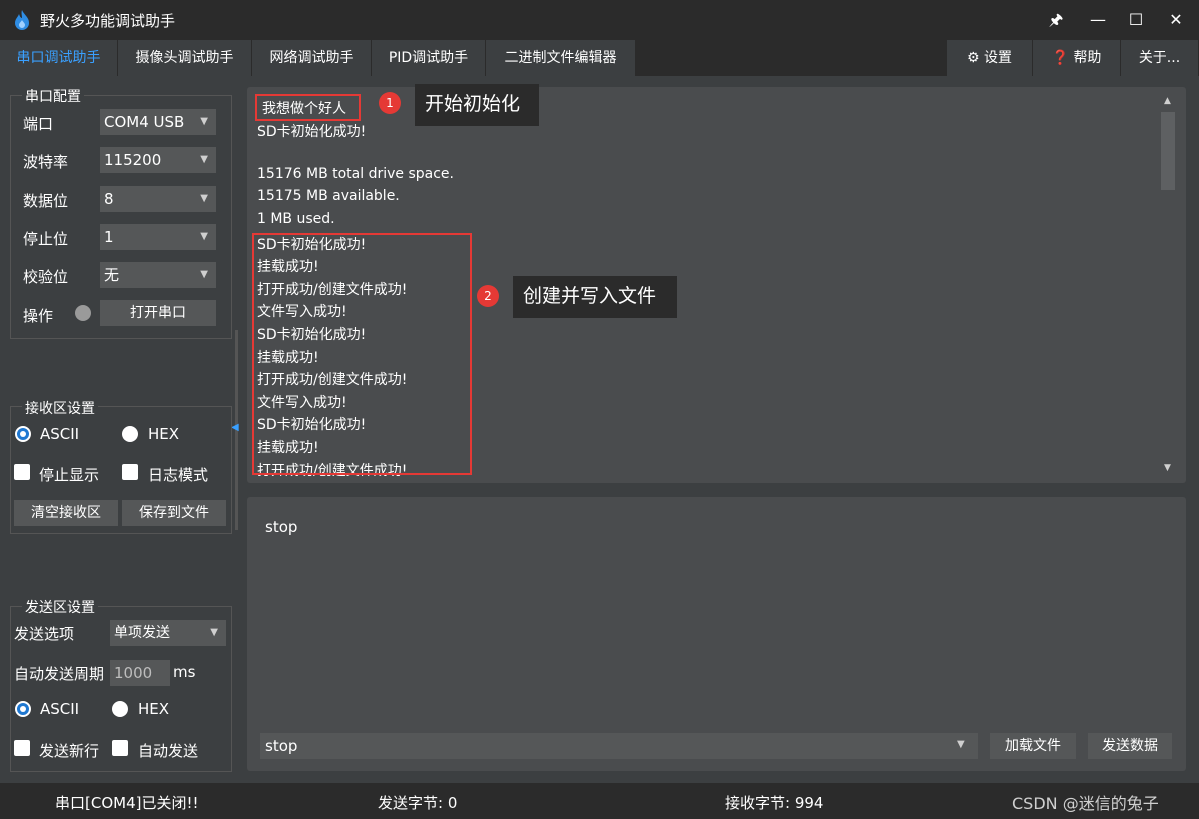  I want to click on receive-line: 1 MB used., so click(296, 219).